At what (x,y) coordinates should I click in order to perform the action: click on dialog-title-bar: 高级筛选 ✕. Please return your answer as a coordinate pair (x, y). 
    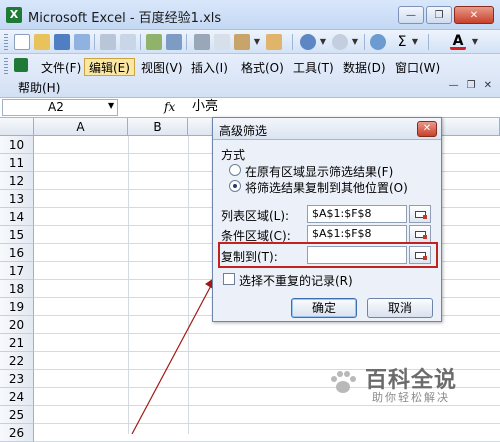
    Looking at the image, I should click on (327, 129).